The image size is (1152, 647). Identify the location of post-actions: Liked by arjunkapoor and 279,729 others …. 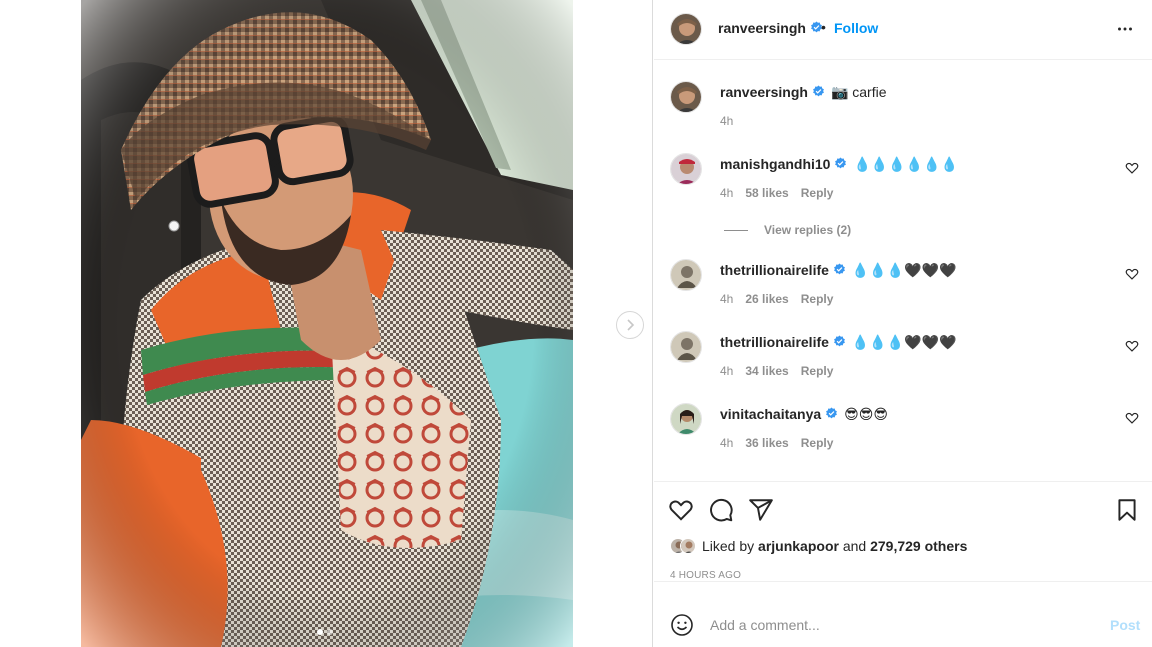
(903, 532).